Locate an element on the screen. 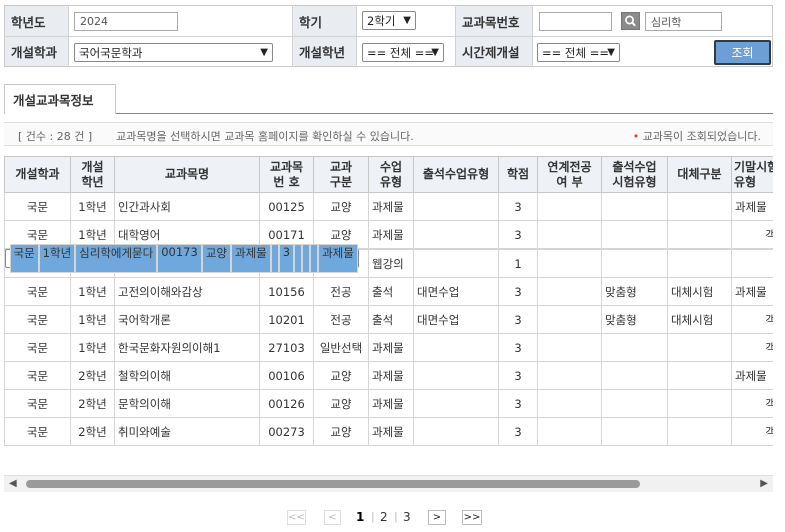  cell-name: 한국문화자원의이해1 is located at coordinates (187, 347).